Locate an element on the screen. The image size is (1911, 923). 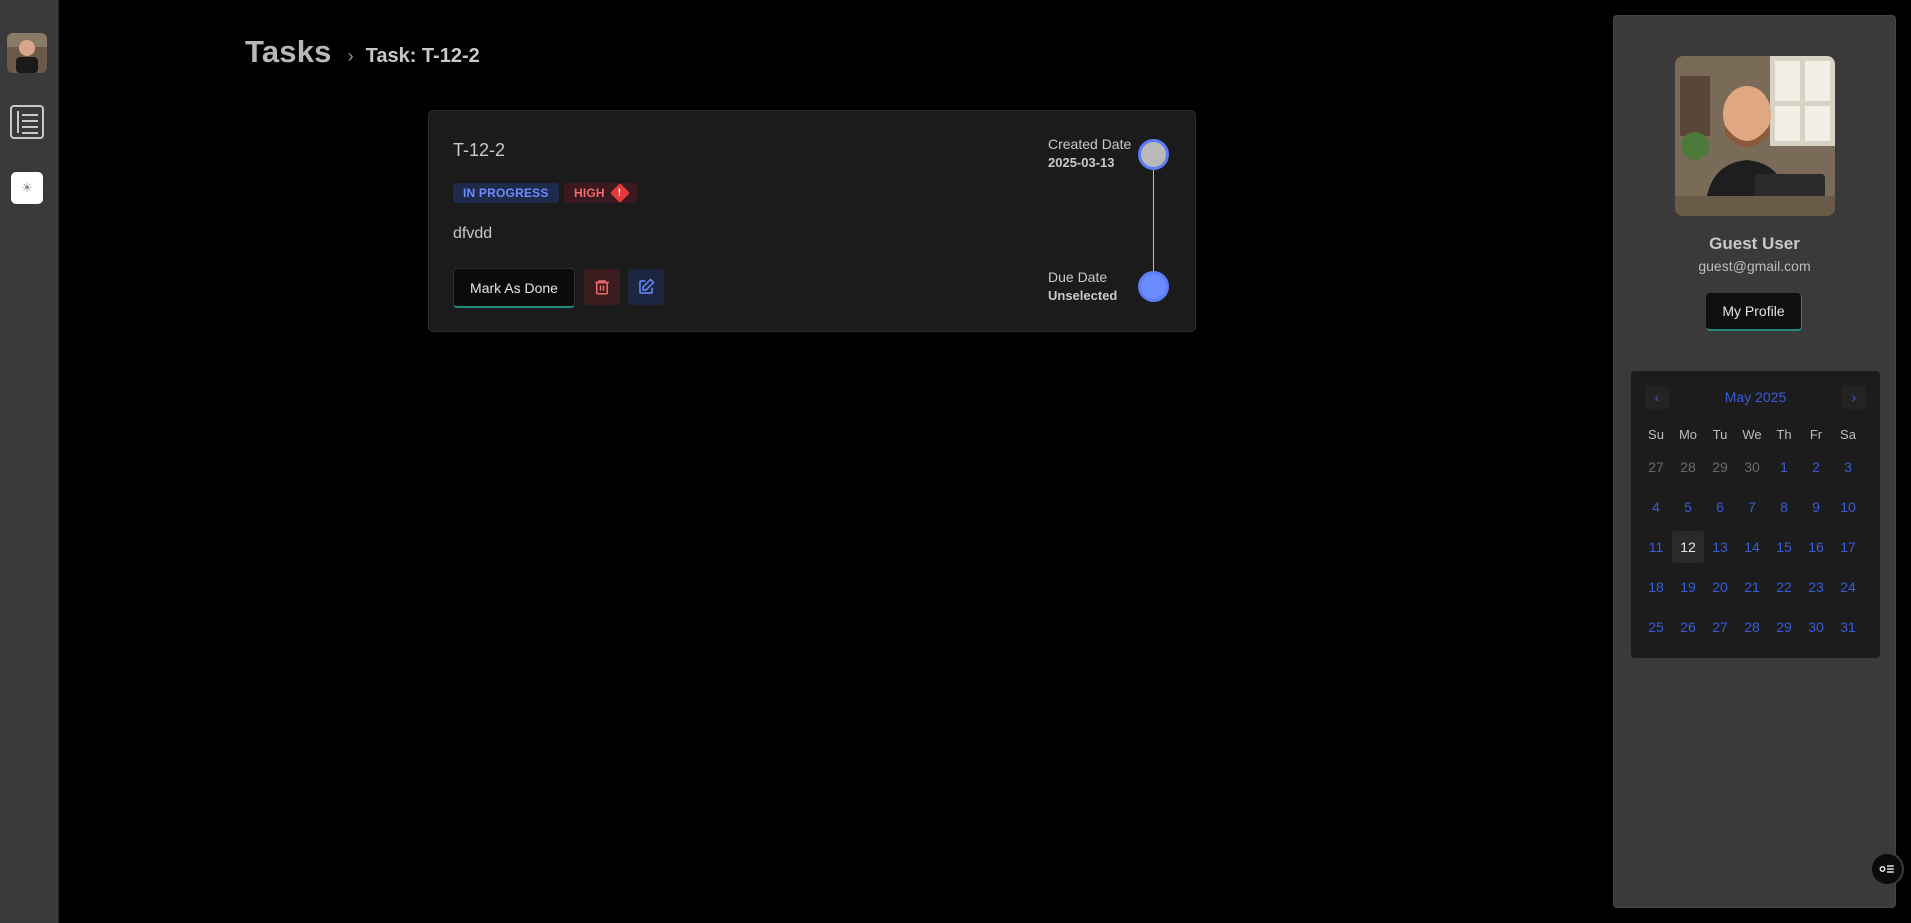
status-badge-label: IN PROGRESS is located at coordinates (506, 193).